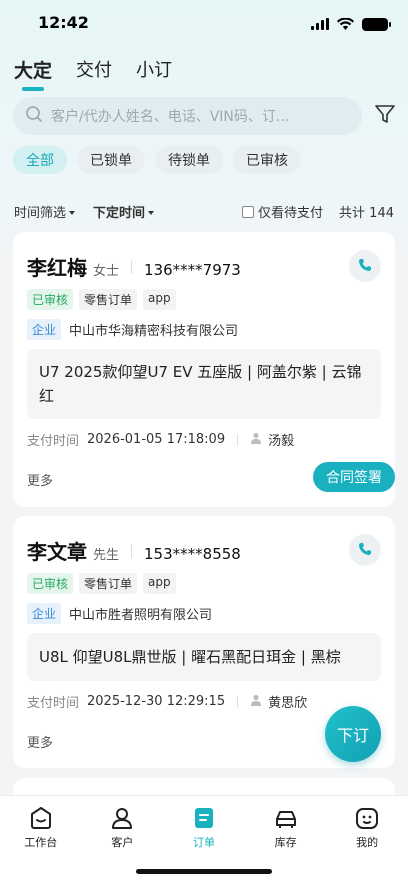 Image resolution: width=408 pixels, height=883 pixels. I want to click on contract-sign-button: 合同签署, so click(354, 477).